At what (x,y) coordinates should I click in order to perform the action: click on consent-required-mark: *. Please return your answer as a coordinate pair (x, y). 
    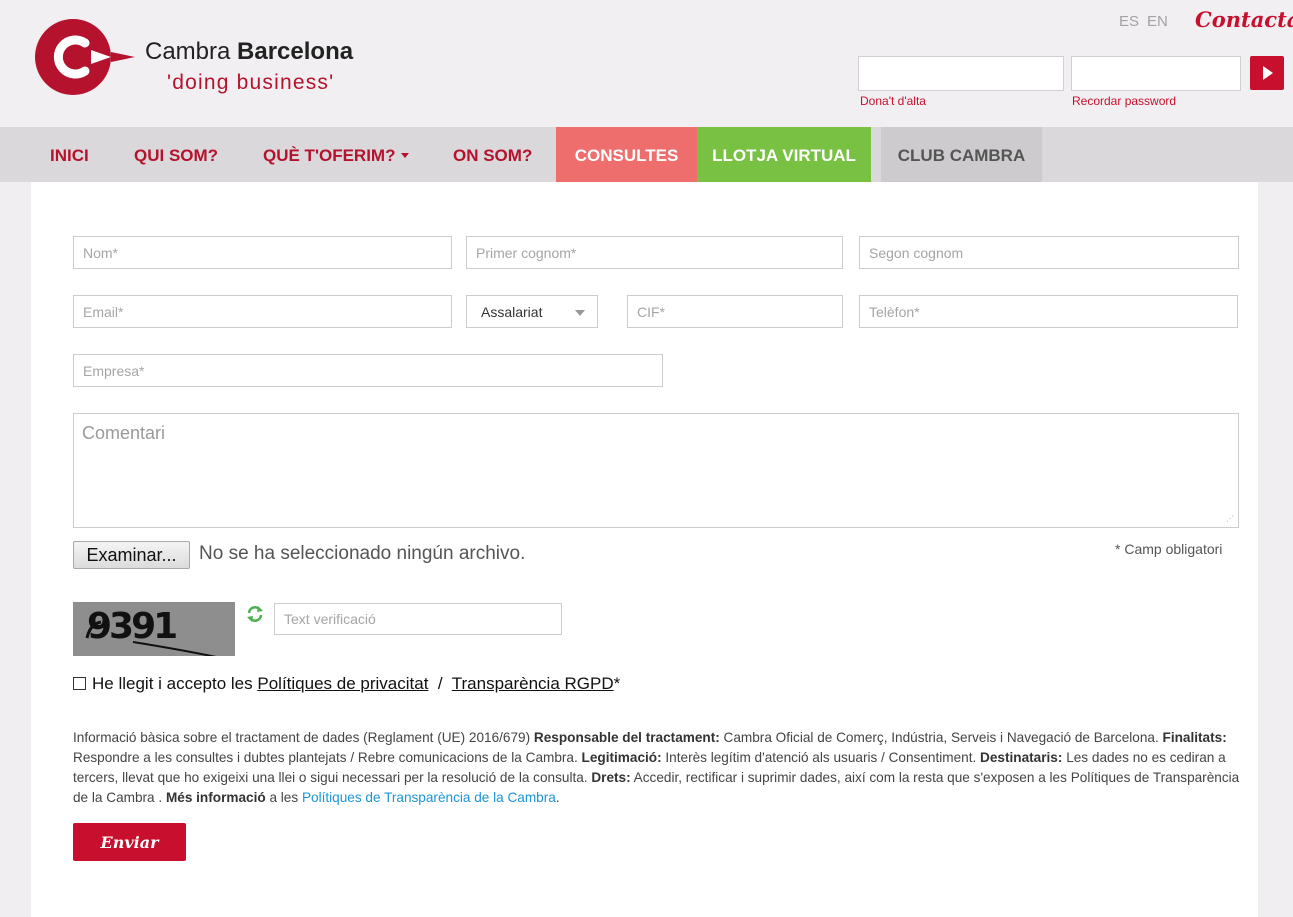
    Looking at the image, I should click on (617, 683).